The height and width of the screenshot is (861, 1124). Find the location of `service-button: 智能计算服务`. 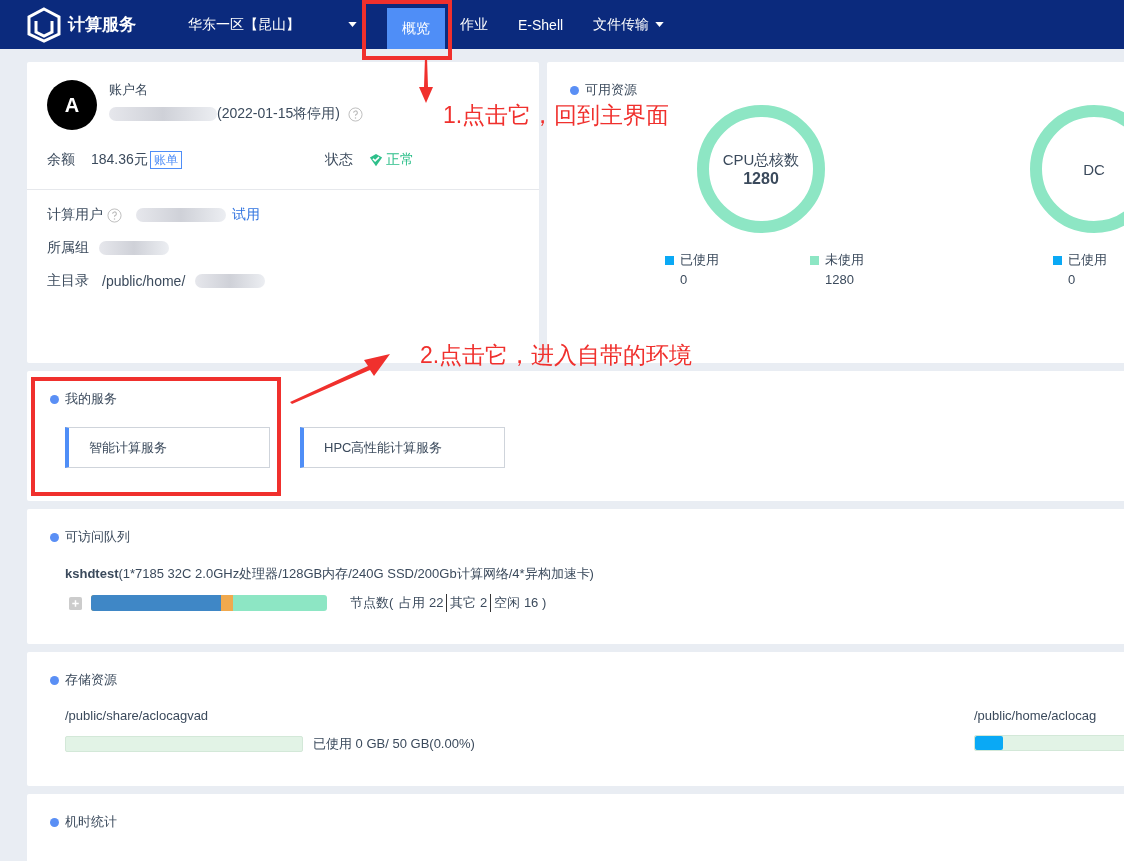

service-button: 智能计算服务 is located at coordinates (167, 447).